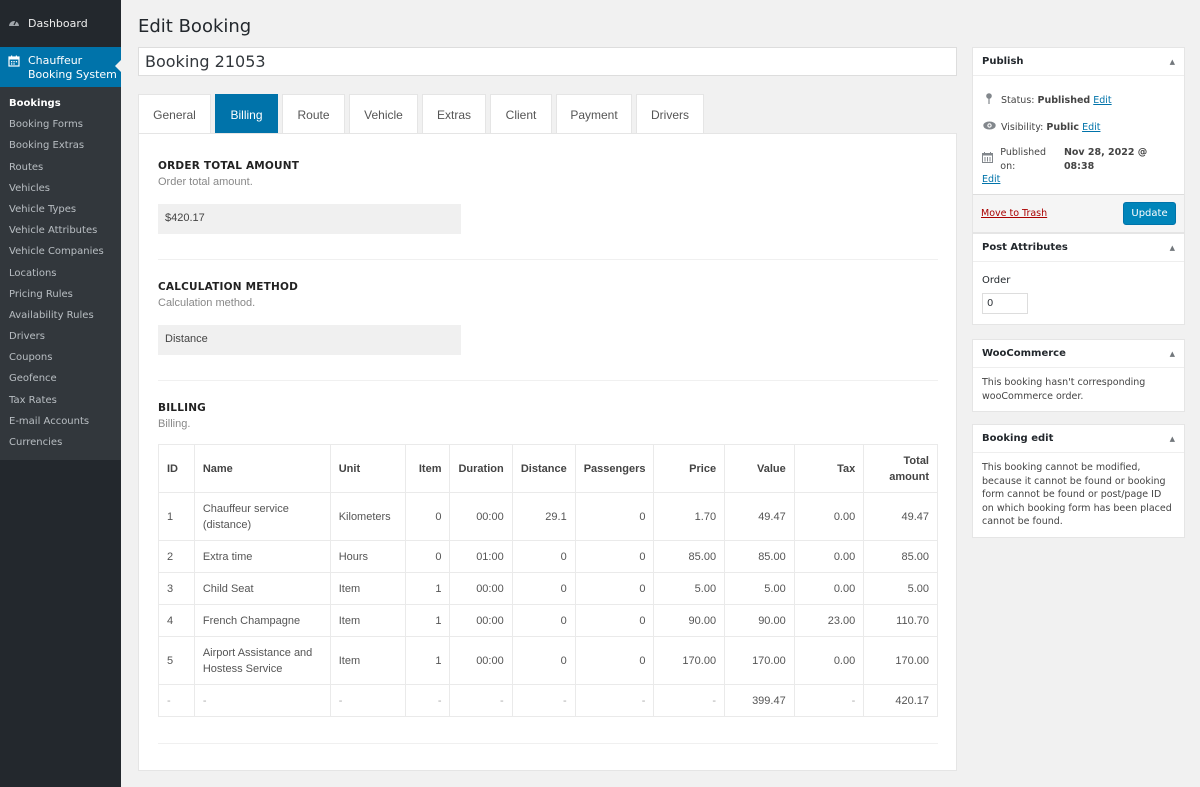  I want to click on edit-visibility-link: Edit, so click(1091, 128).